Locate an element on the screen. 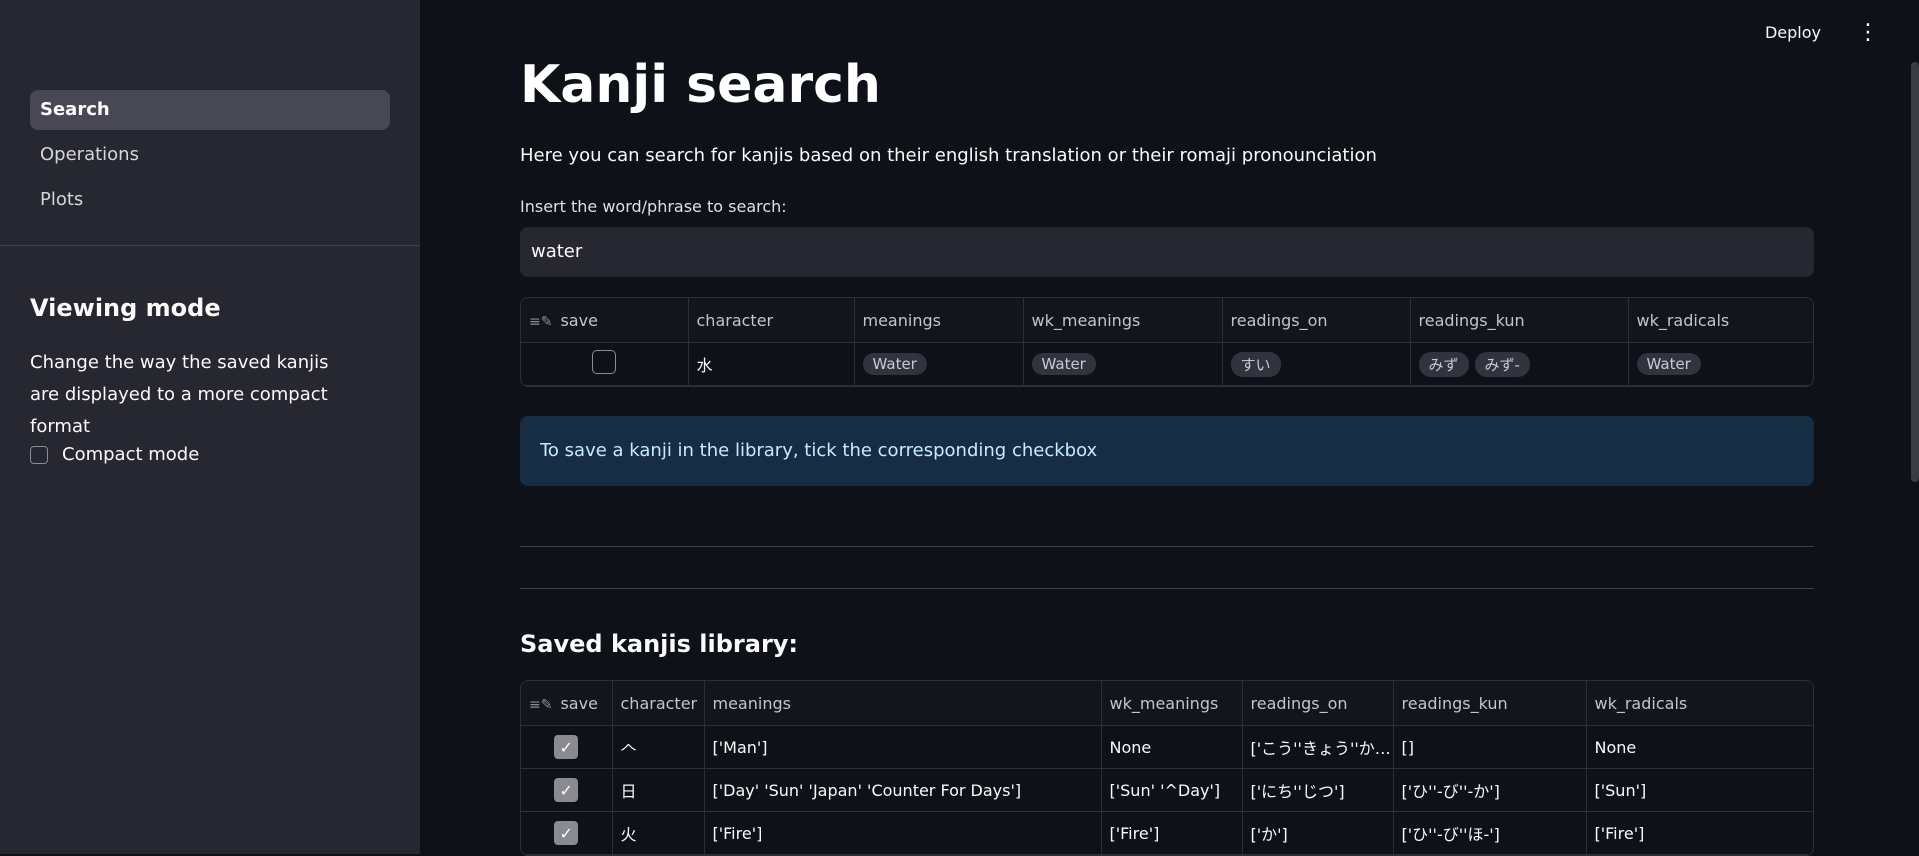  wk_meanings-cell: Water is located at coordinates (1123, 364).